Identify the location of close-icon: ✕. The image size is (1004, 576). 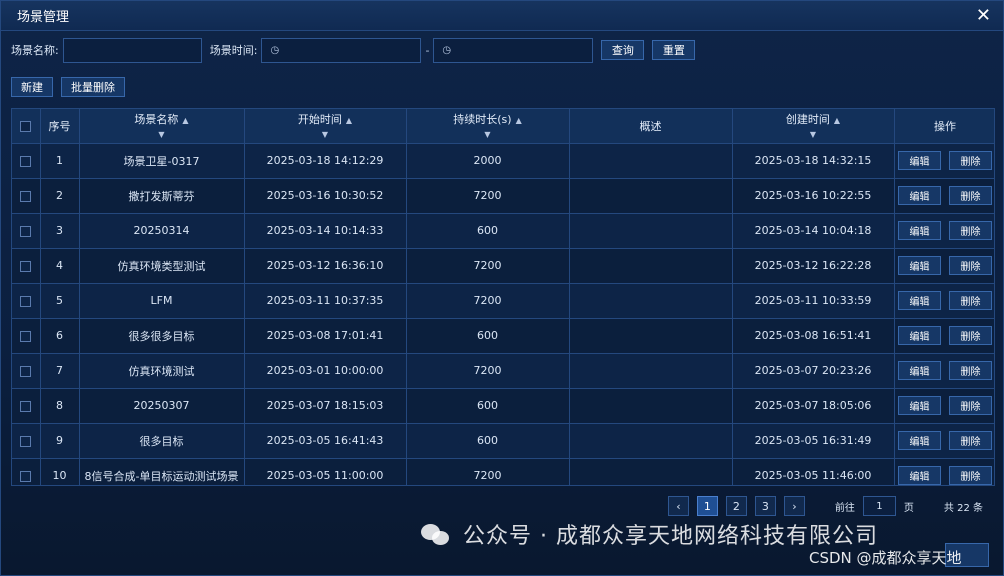
(983, 15).